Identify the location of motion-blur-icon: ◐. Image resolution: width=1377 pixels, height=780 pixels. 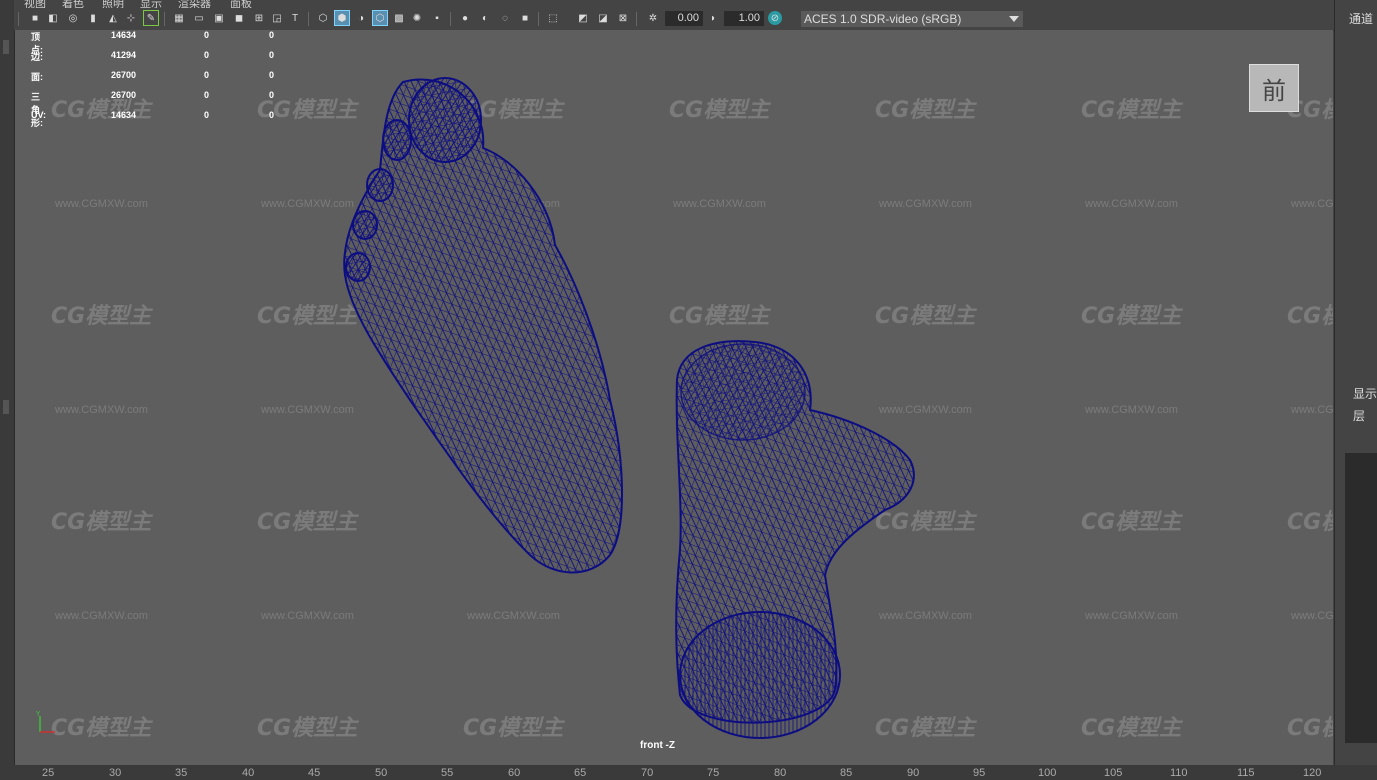
(485, 18).